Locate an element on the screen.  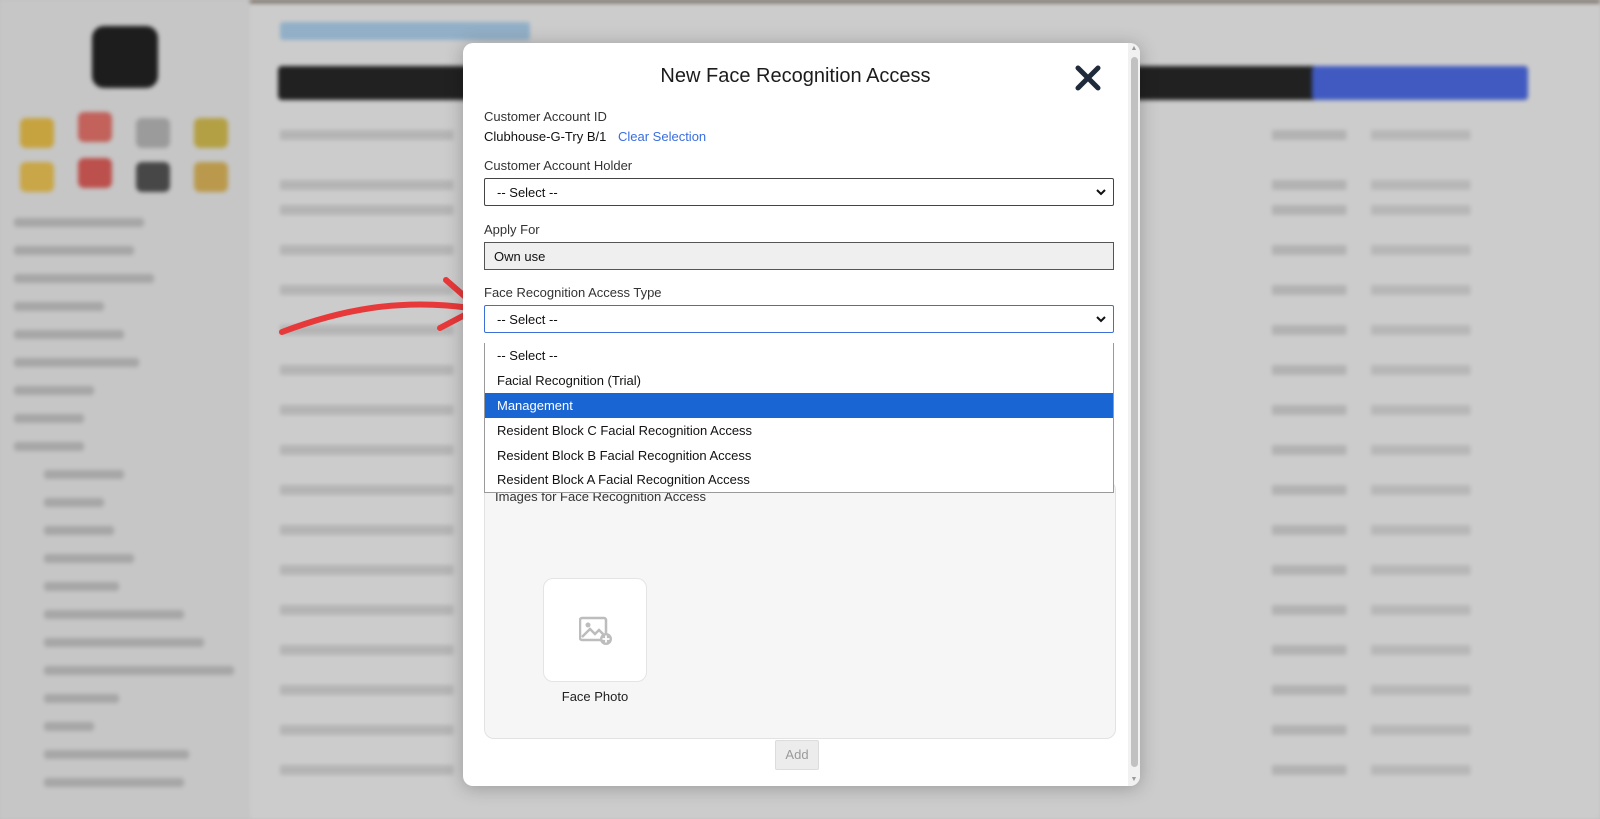
add-button: Add is located at coordinates (797, 755).